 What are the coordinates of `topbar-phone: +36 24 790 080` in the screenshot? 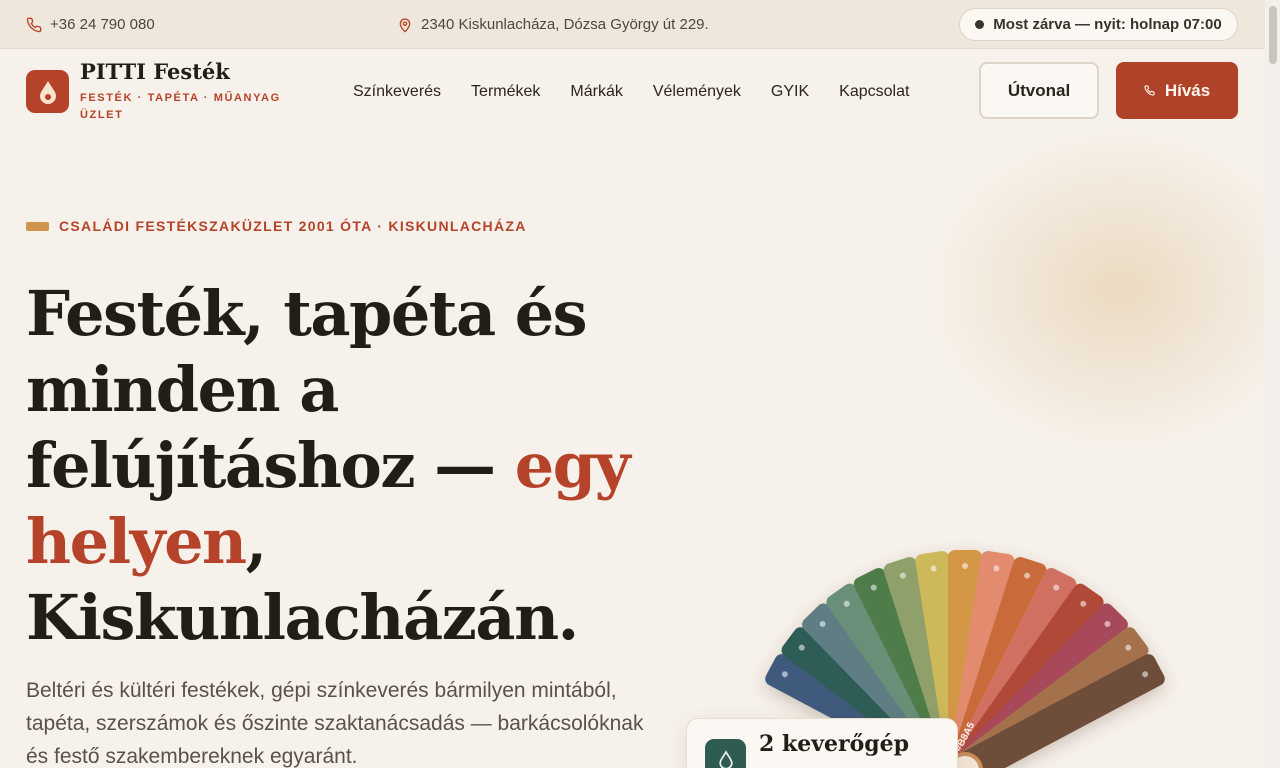 It's located at (90, 24).